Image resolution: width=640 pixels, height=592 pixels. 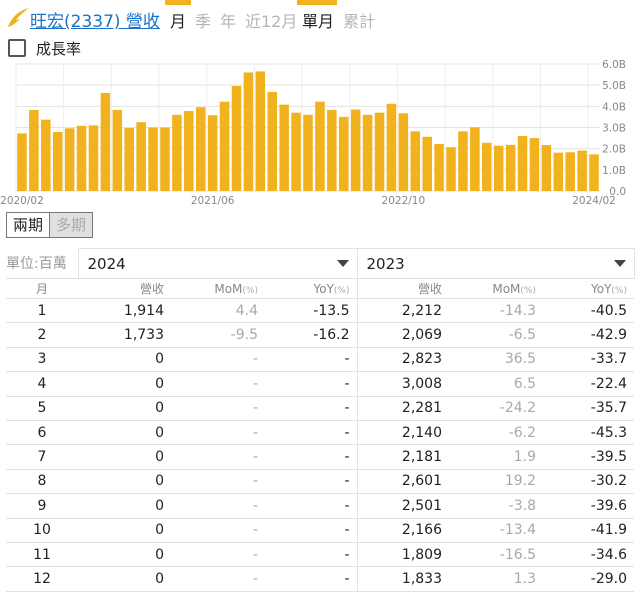 What do you see at coordinates (311, 288) in the screenshot?
I see `col-yoy-a: YoY(%)` at bounding box center [311, 288].